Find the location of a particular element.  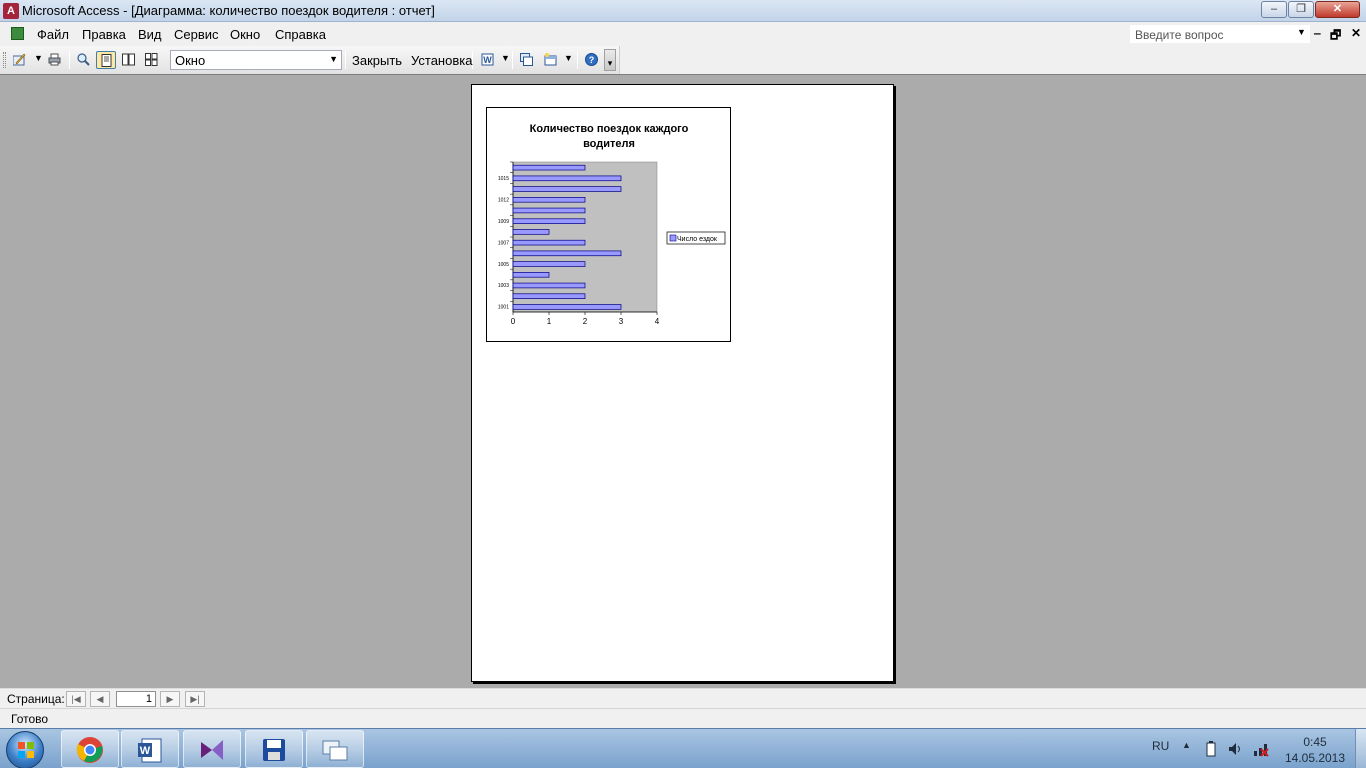

print-button is located at coordinates (55, 60).